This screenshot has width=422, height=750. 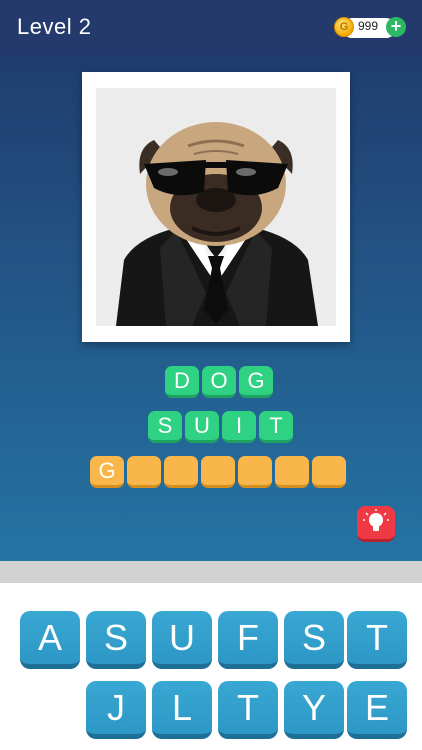 I want to click on answer-slot: G, so click(x=107, y=472).